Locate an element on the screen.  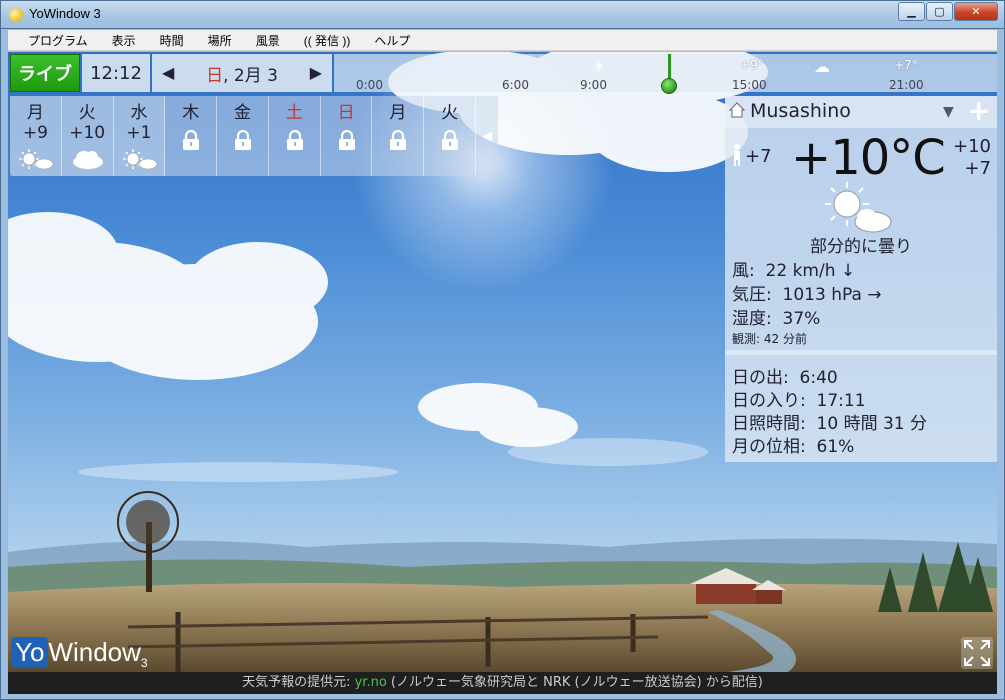
sunrise-row: 日の出: 6:40 is located at coordinates (785, 375).